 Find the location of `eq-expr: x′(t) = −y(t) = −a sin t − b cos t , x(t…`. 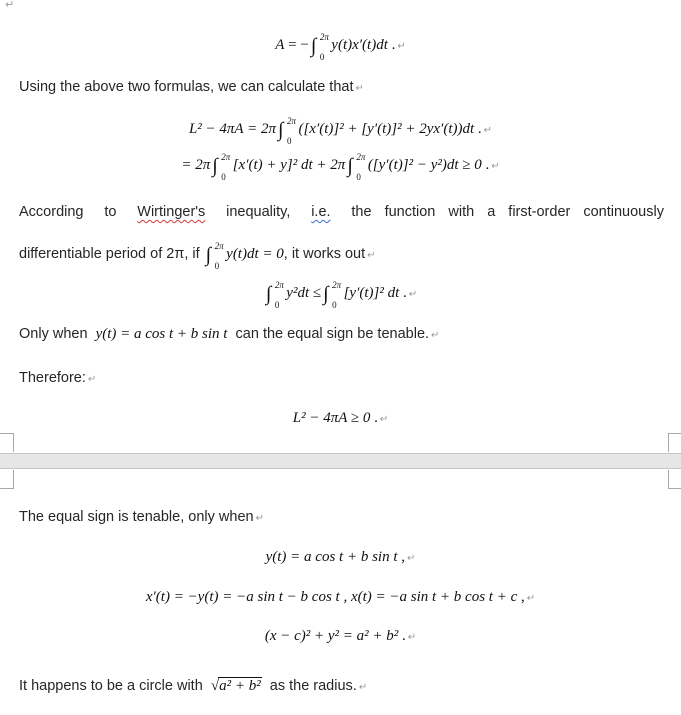

eq-expr: x′(t) = −y(t) = −a sin t − b cos t , x(t… is located at coordinates (331, 597).